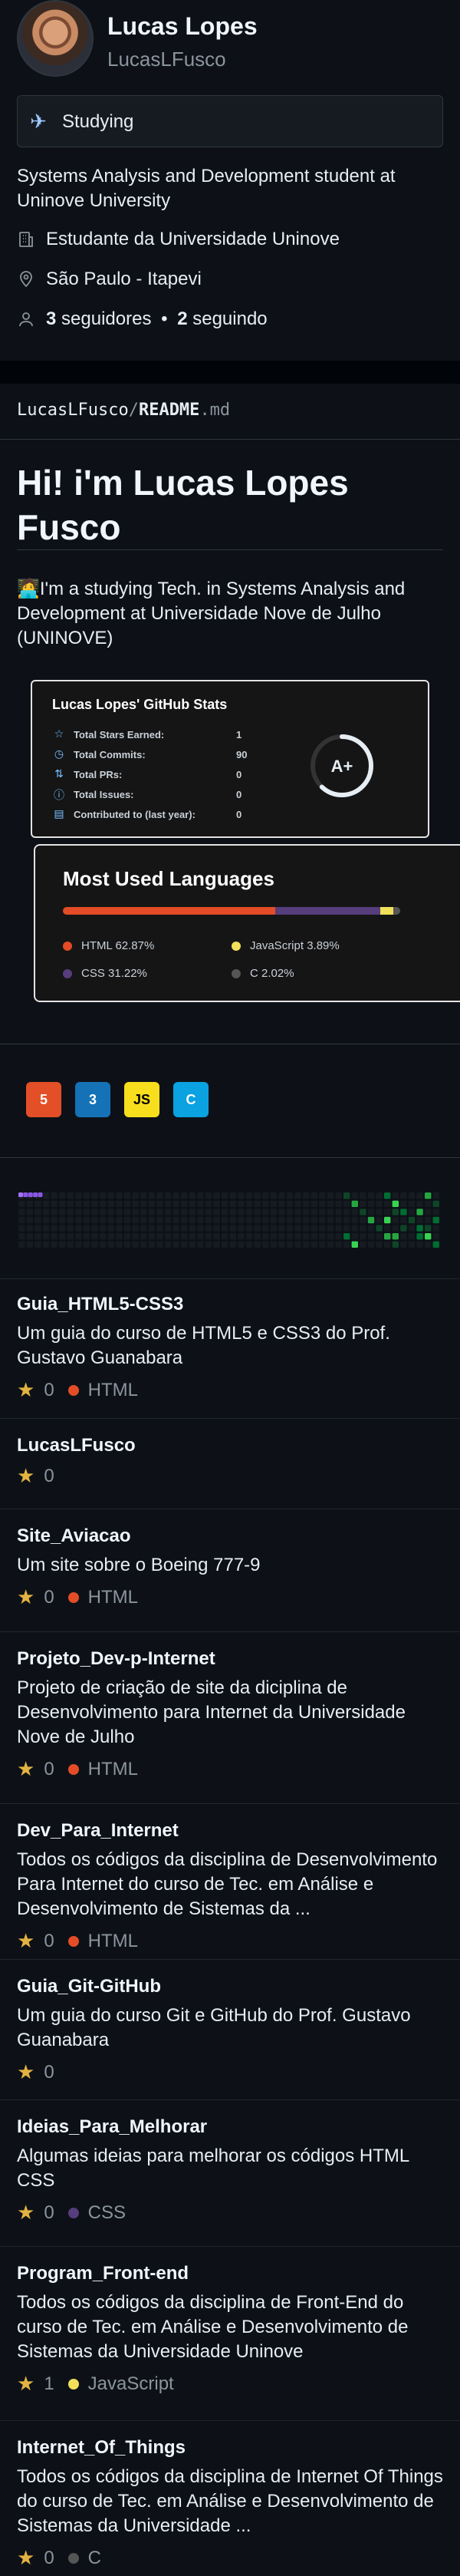  I want to click on followers-count: 3, so click(52, 318).